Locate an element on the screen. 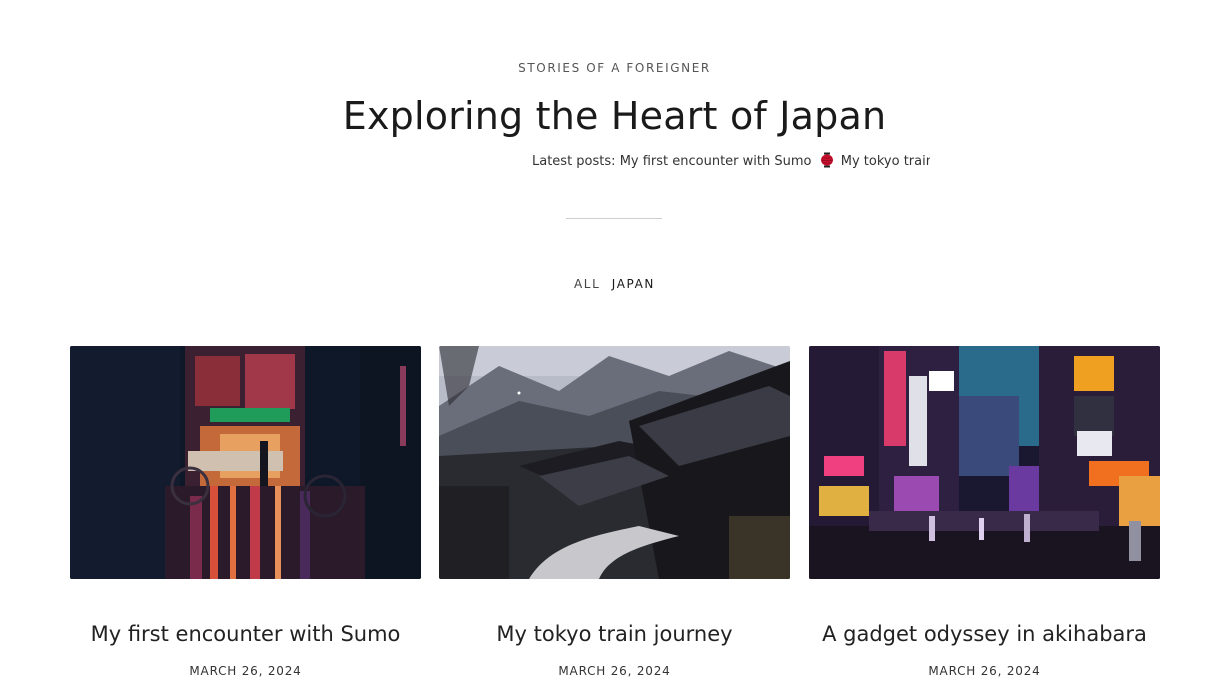  category-filters: ALL JAPAN is located at coordinates (614, 284).